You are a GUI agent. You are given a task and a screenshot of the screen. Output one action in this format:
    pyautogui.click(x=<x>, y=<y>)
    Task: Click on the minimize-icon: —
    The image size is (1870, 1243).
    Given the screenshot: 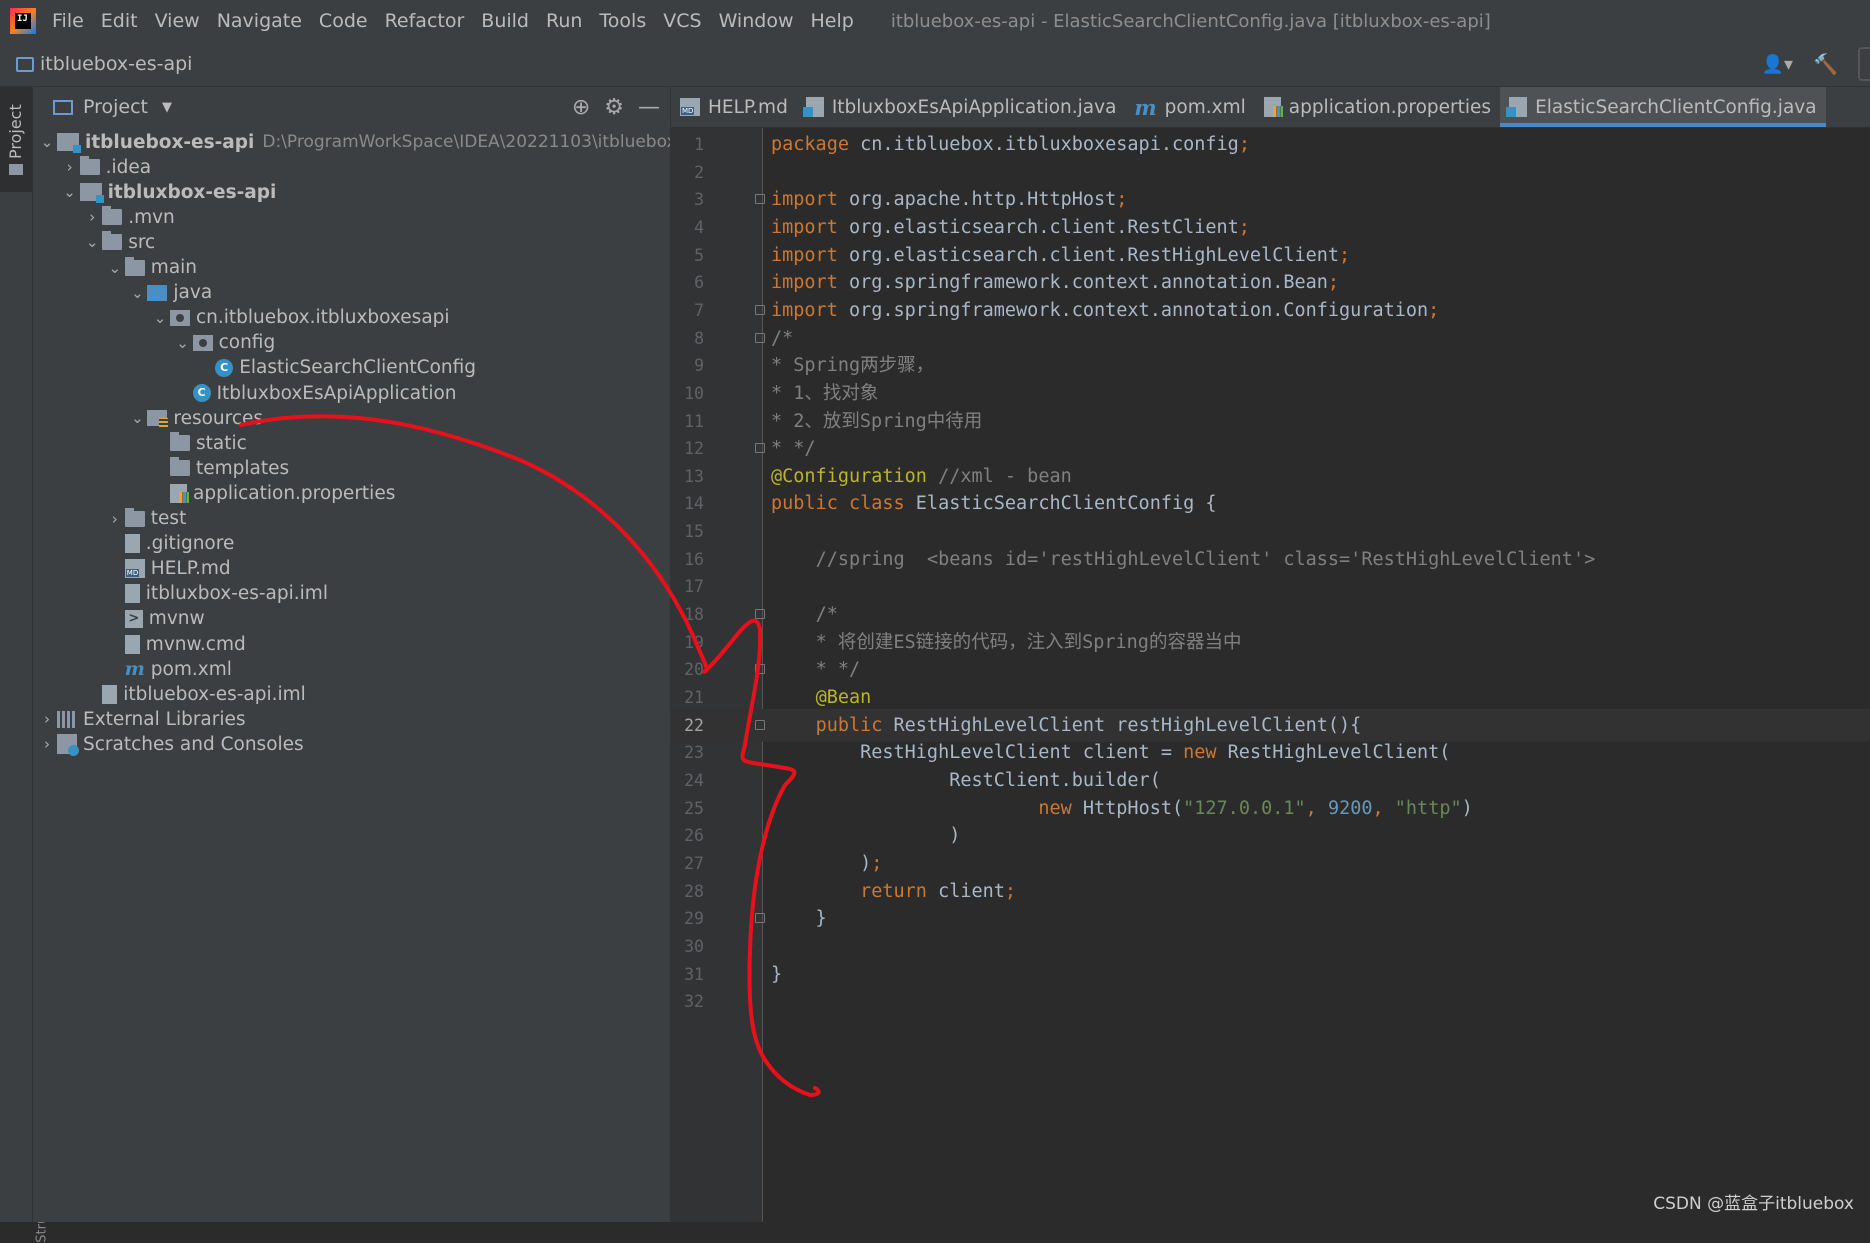 What is the action you would take?
    pyautogui.click(x=649, y=107)
    